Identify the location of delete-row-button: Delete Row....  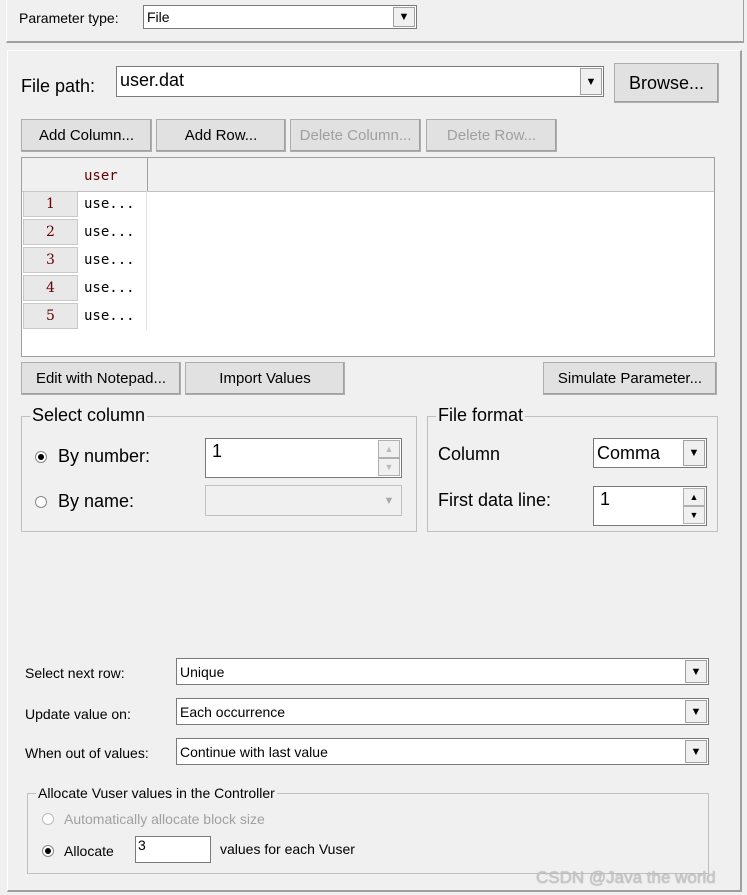
(491, 135).